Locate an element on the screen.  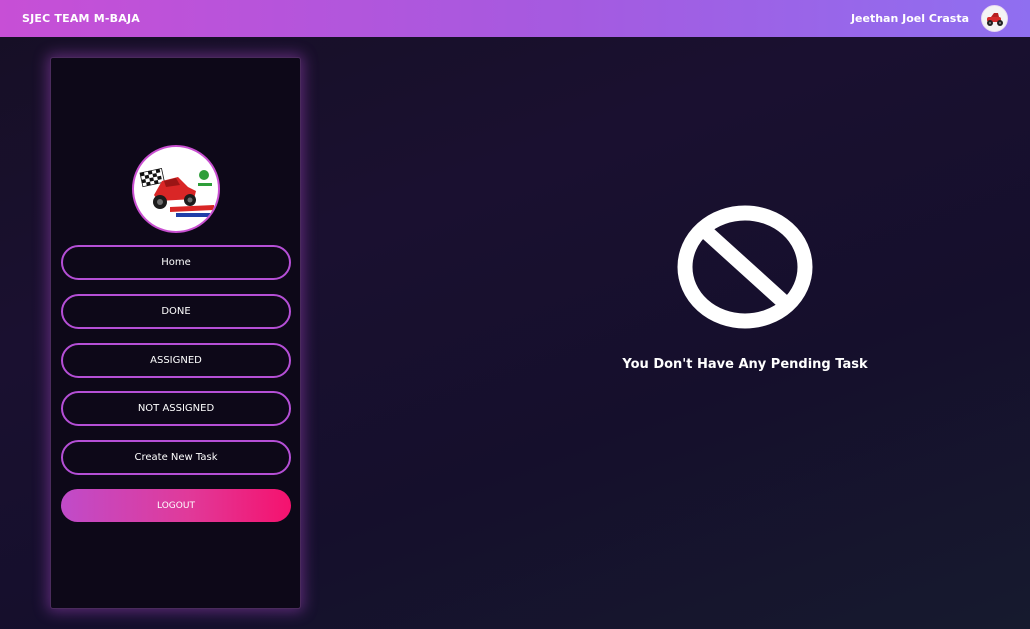
nav-not-assigned-button: NOT ASSIGNED is located at coordinates (176, 408).